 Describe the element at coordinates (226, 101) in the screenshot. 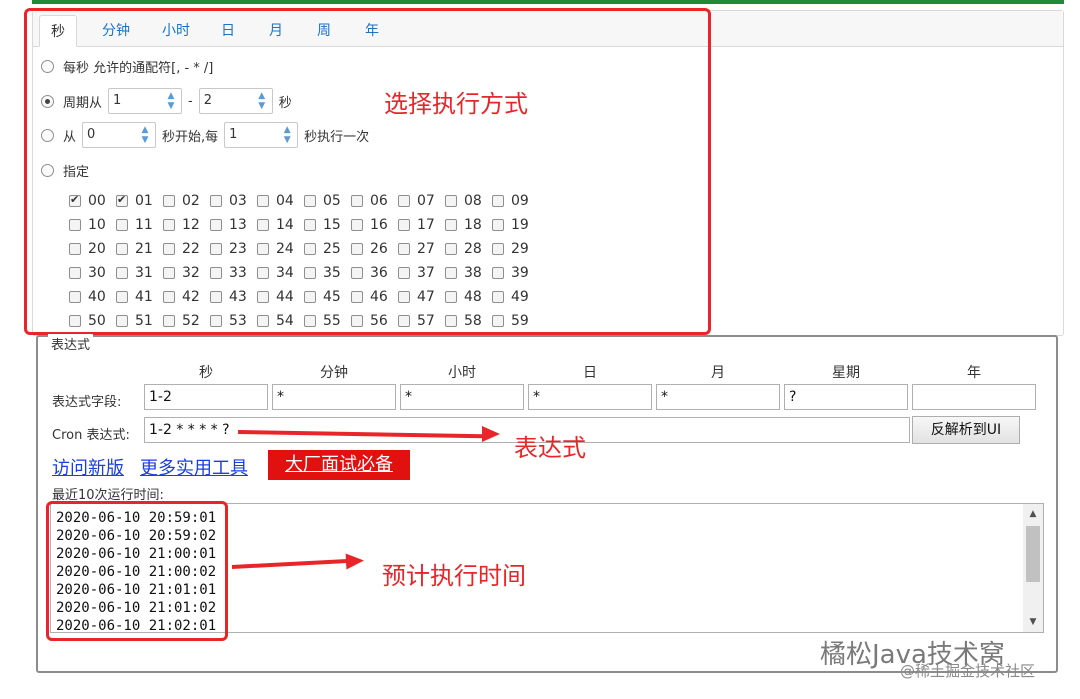

I see `period-to-value: 2` at that location.